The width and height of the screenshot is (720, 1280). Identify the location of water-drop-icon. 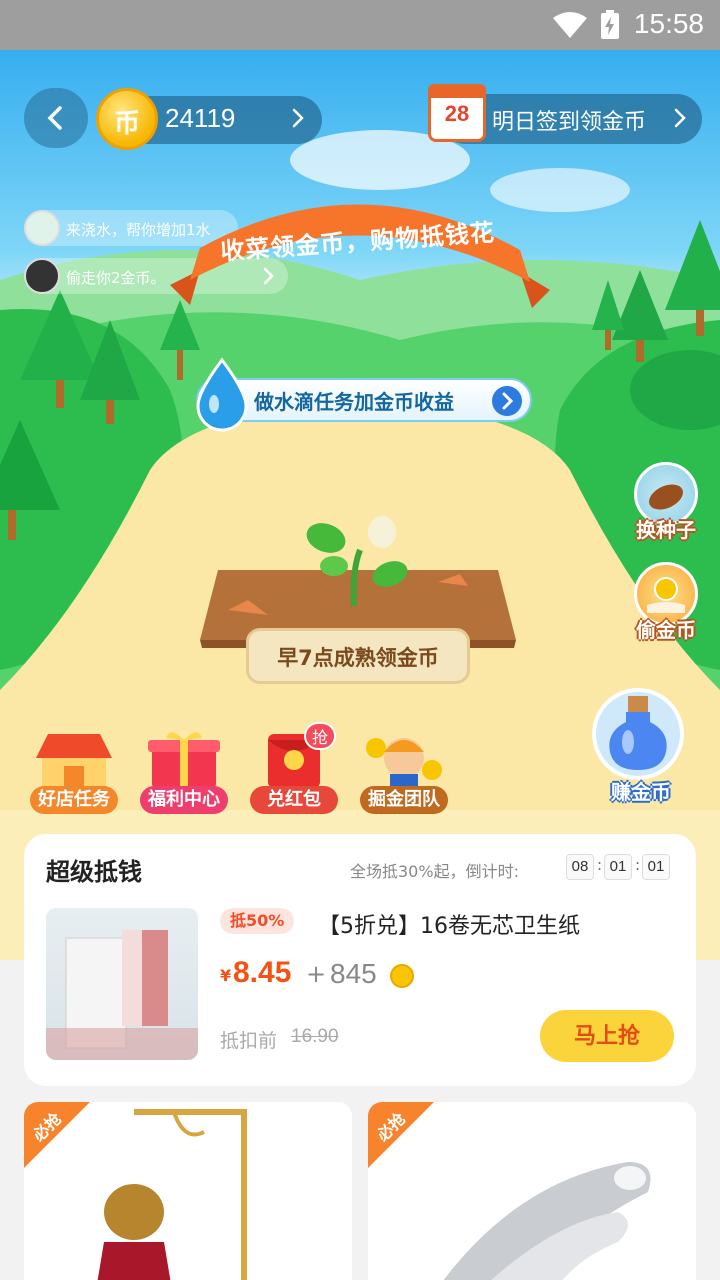
(222, 394).